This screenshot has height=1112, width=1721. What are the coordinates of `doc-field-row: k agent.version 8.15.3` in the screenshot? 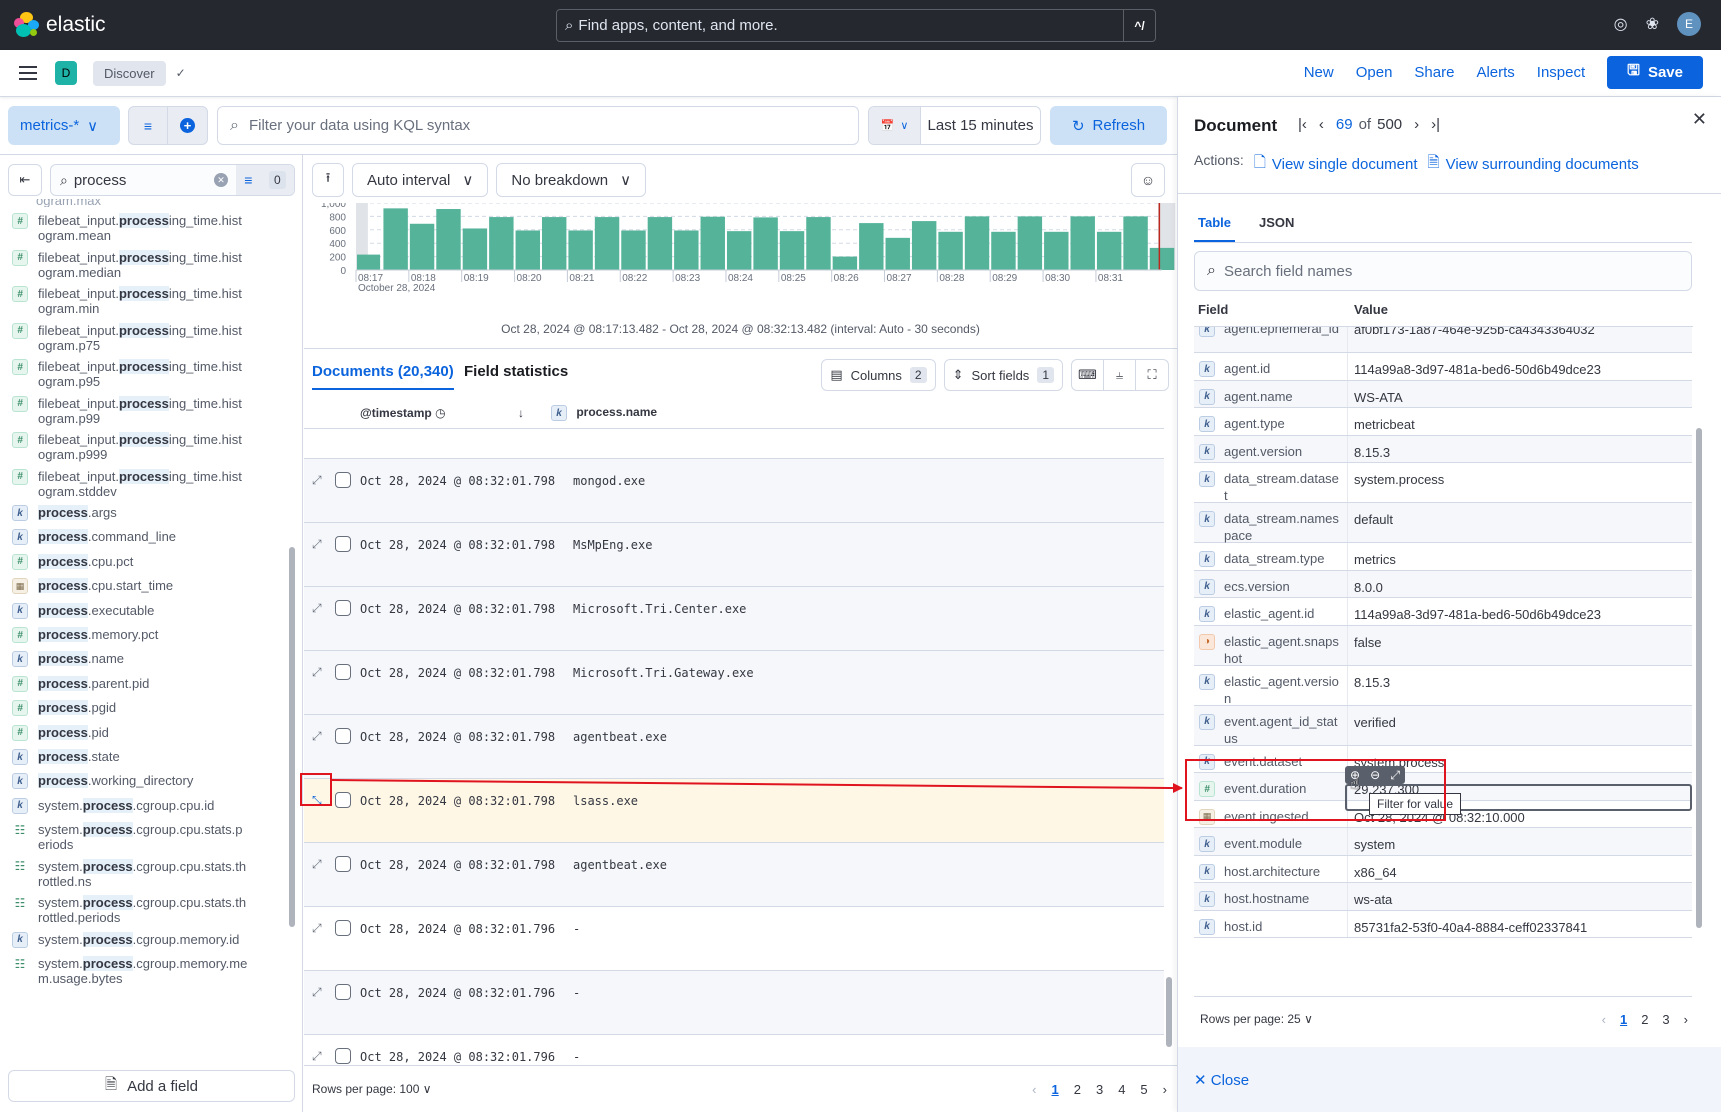 It's located at (1443, 449).